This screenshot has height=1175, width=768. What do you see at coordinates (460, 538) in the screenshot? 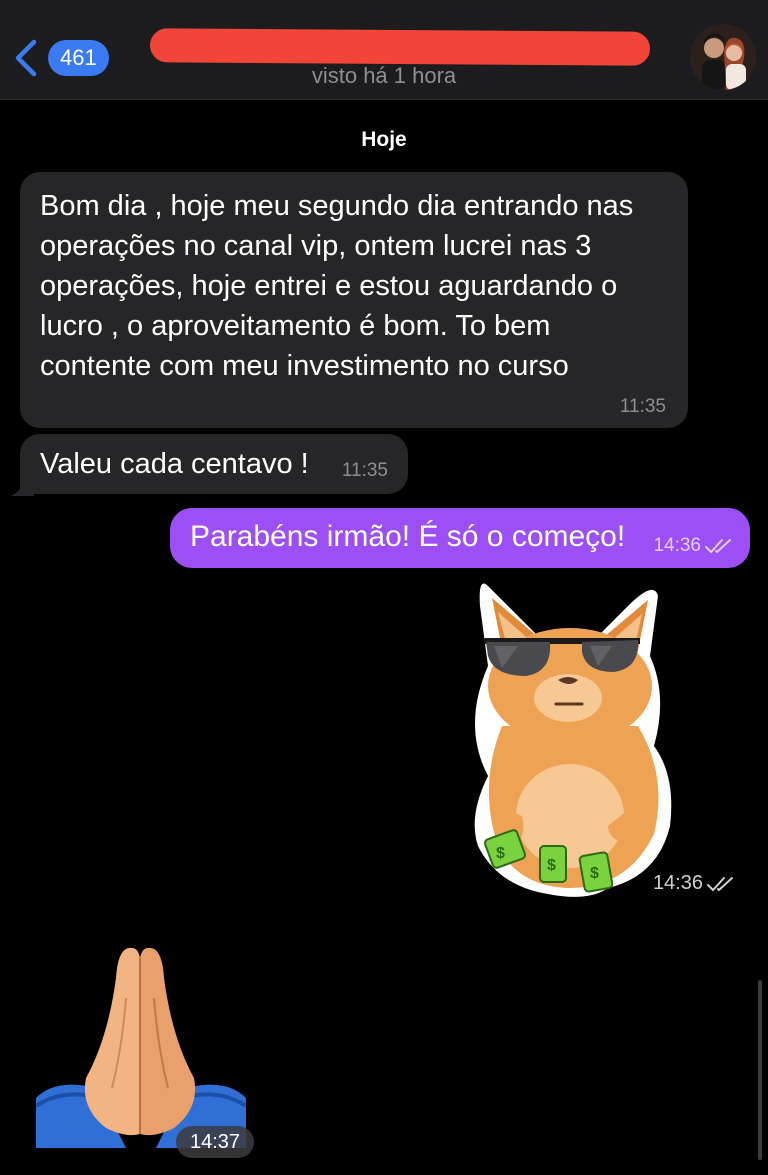
I see `message-bubble-outgoing: Parabéns irmão! É só o começo! 14:36` at bounding box center [460, 538].